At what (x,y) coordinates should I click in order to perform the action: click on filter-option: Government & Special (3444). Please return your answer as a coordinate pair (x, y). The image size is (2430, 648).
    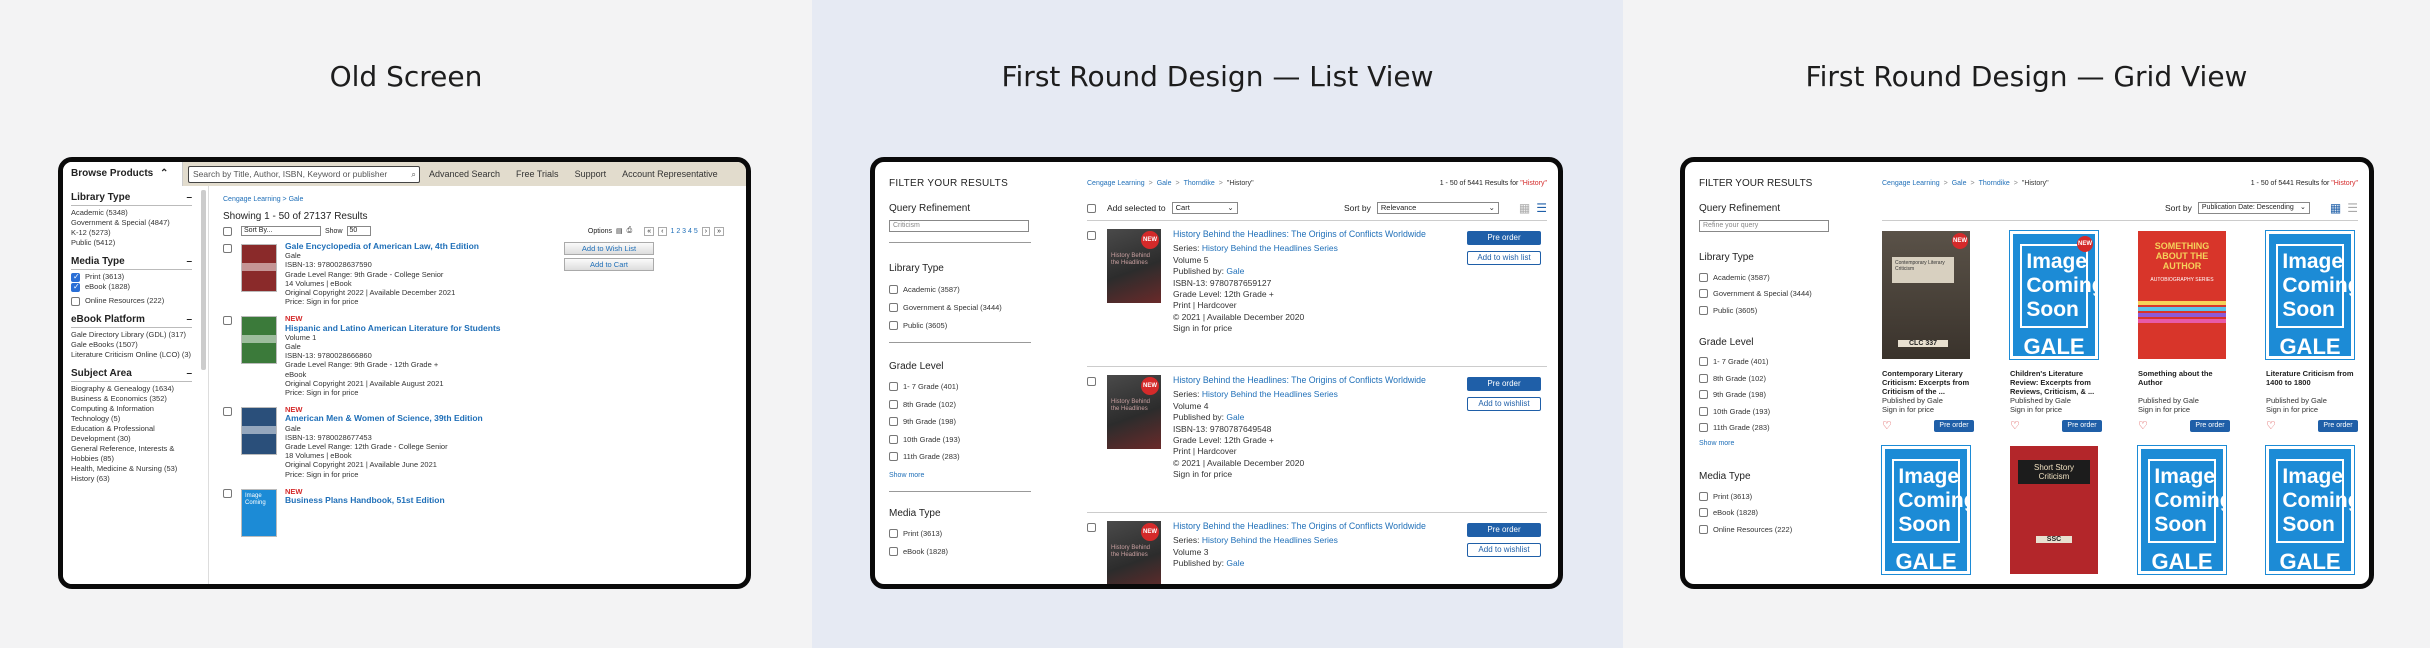
    Looking at the image, I should click on (1770, 294).